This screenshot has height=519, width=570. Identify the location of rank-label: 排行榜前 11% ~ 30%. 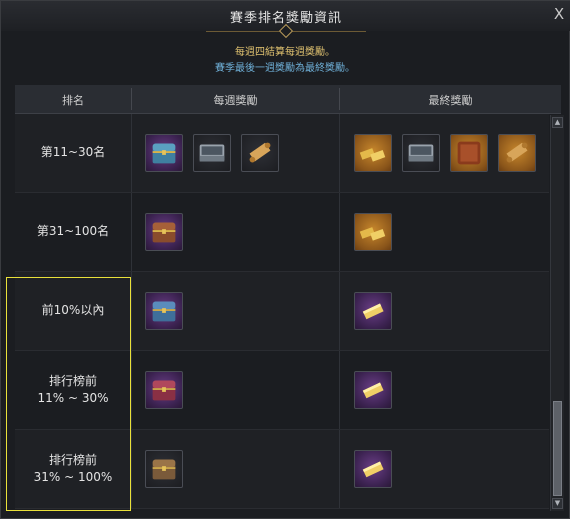
(73, 390).